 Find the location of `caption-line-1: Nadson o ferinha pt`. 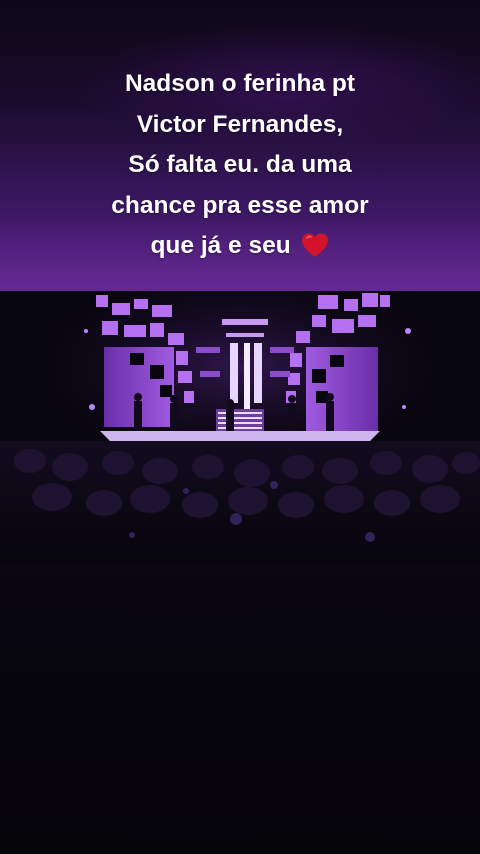

caption-line-1: Nadson o ferinha pt is located at coordinates (240, 83).